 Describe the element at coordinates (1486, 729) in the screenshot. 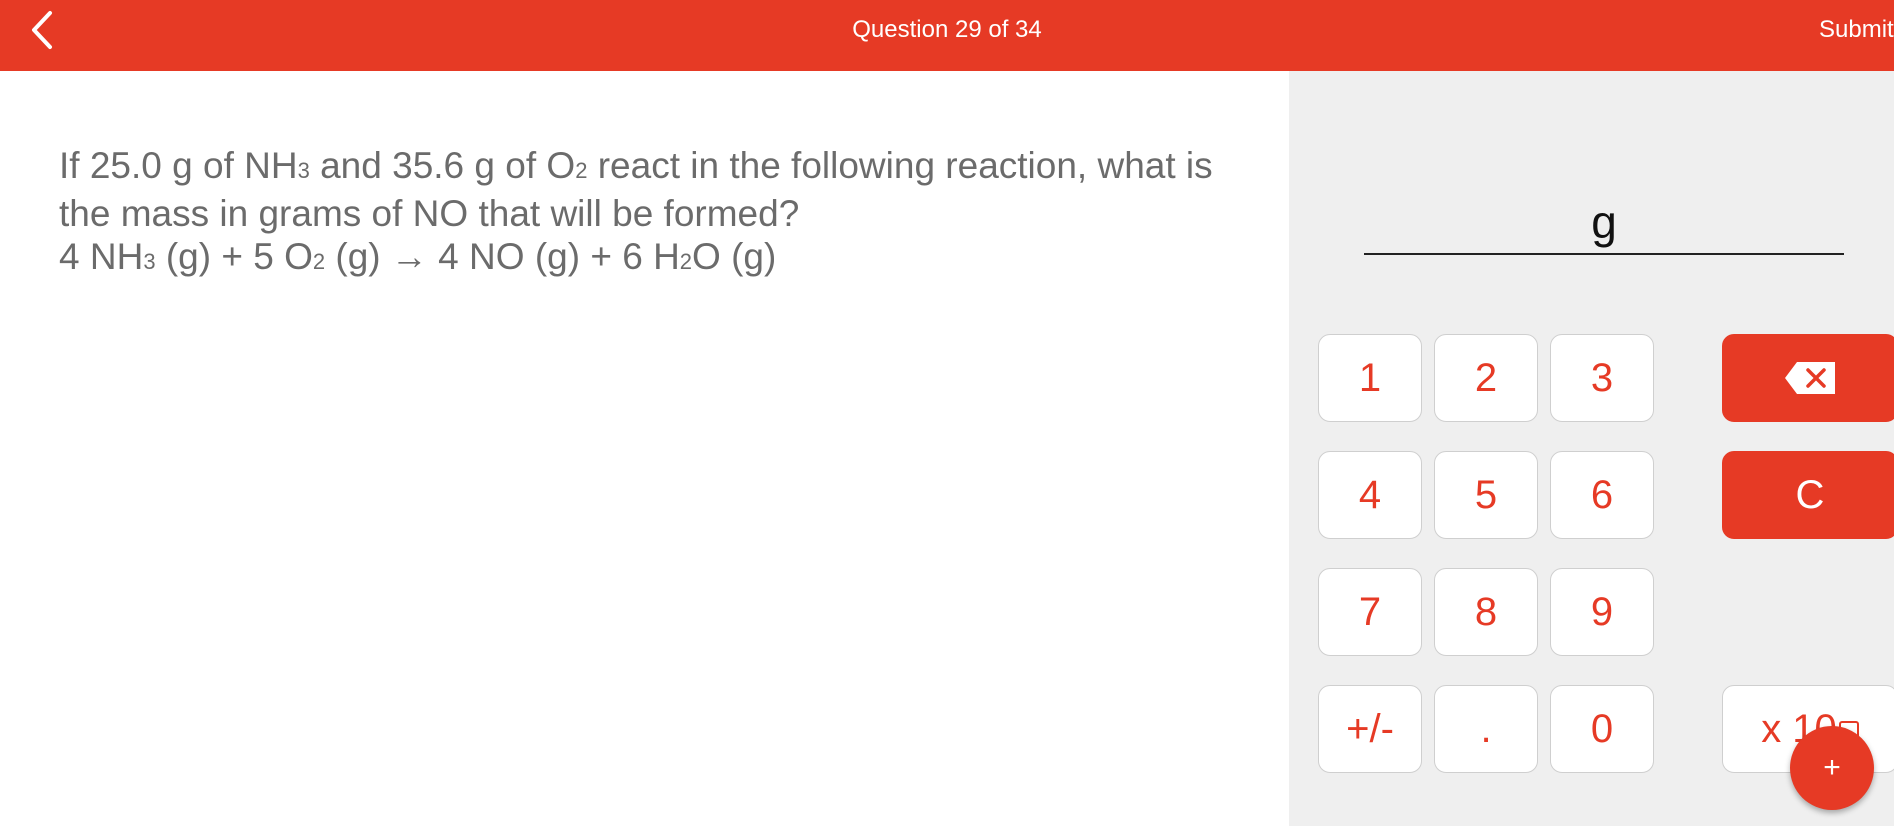

I see `decimal-point-button: .` at that location.